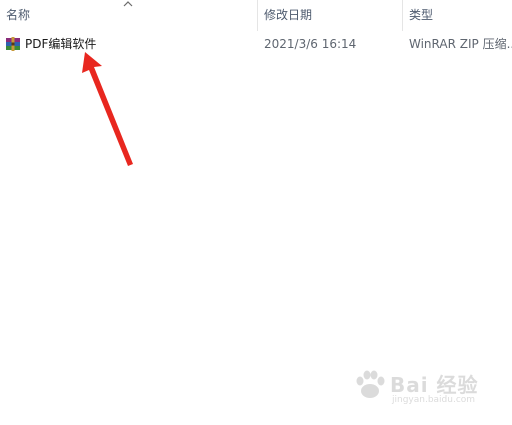 The image size is (512, 425). Describe the element at coordinates (370, 384) in the screenshot. I see `paw-logo-icon` at that location.